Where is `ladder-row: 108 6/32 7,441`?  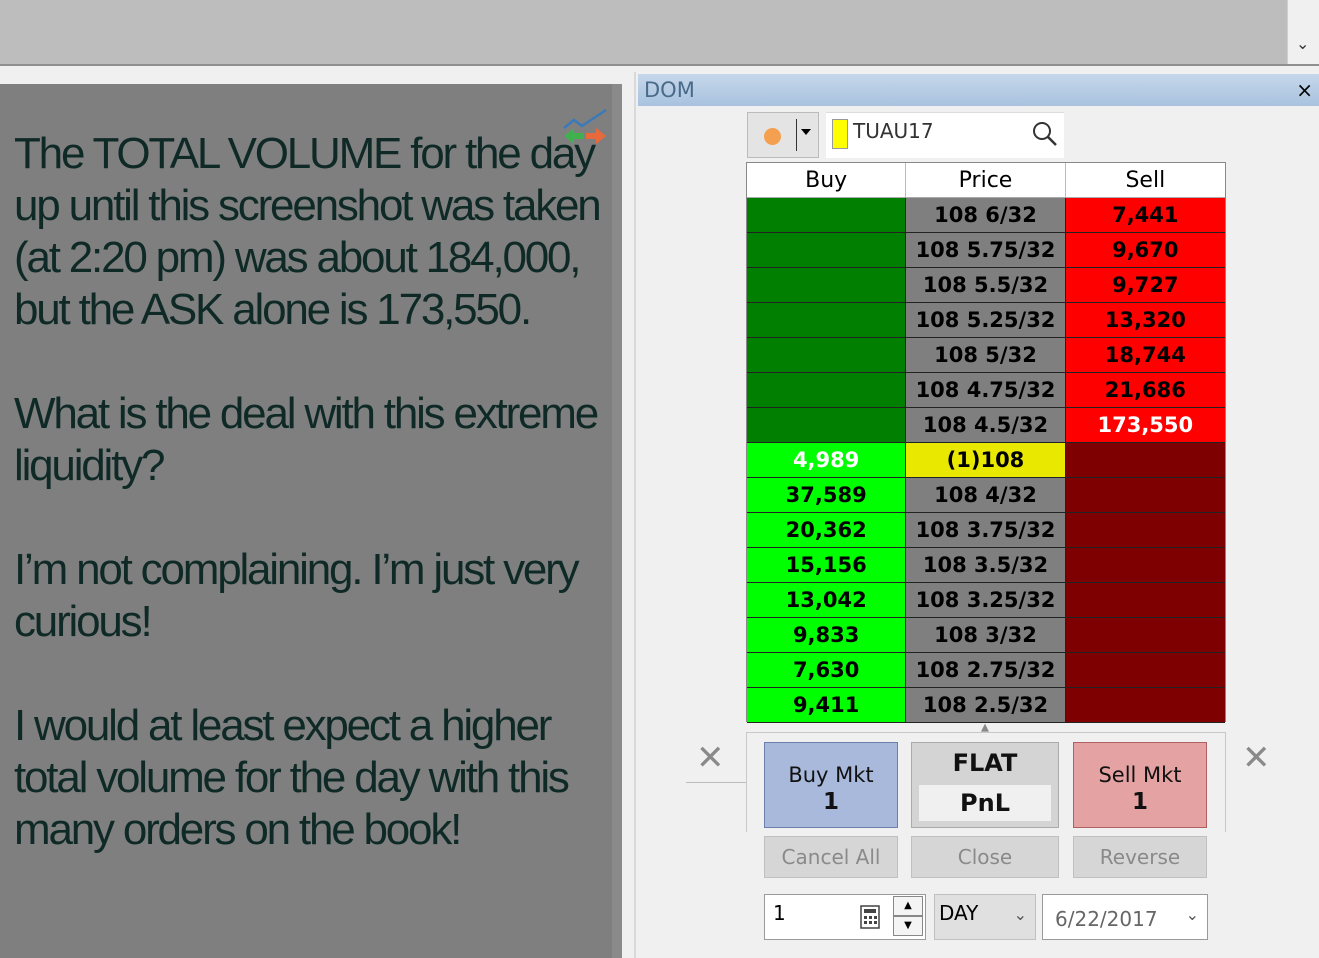 ladder-row: 108 6/32 7,441 is located at coordinates (986, 215).